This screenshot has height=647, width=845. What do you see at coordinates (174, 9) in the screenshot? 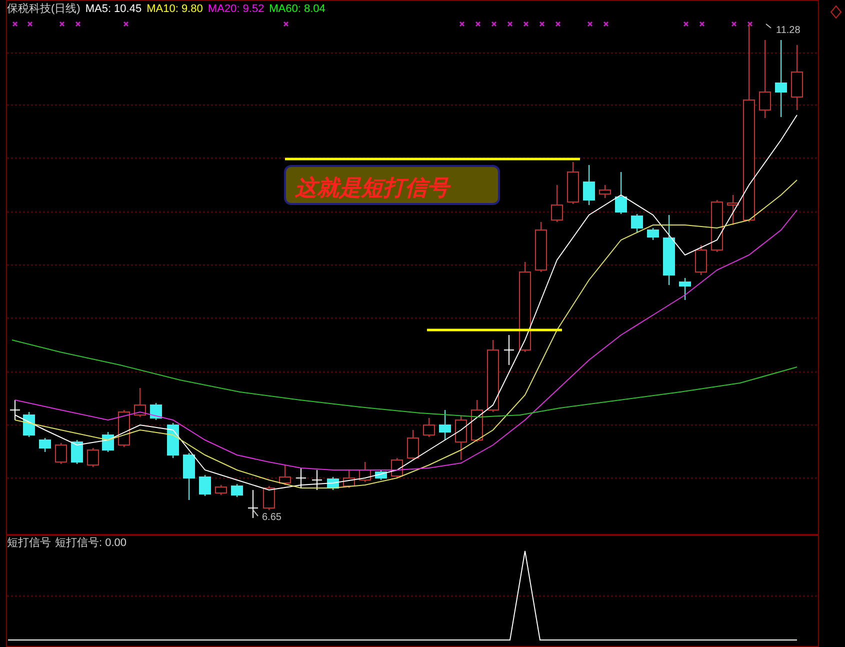
I see `indicator-reading: MA10: 9.80` at bounding box center [174, 9].